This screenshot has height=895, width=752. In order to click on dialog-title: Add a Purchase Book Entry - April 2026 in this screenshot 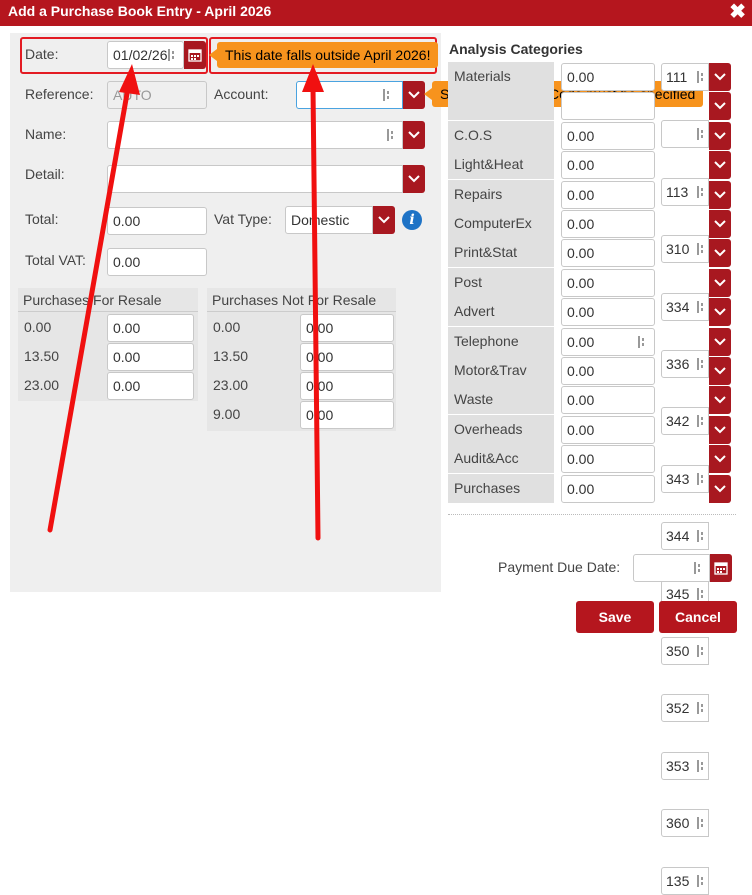, I will do `click(140, 11)`.